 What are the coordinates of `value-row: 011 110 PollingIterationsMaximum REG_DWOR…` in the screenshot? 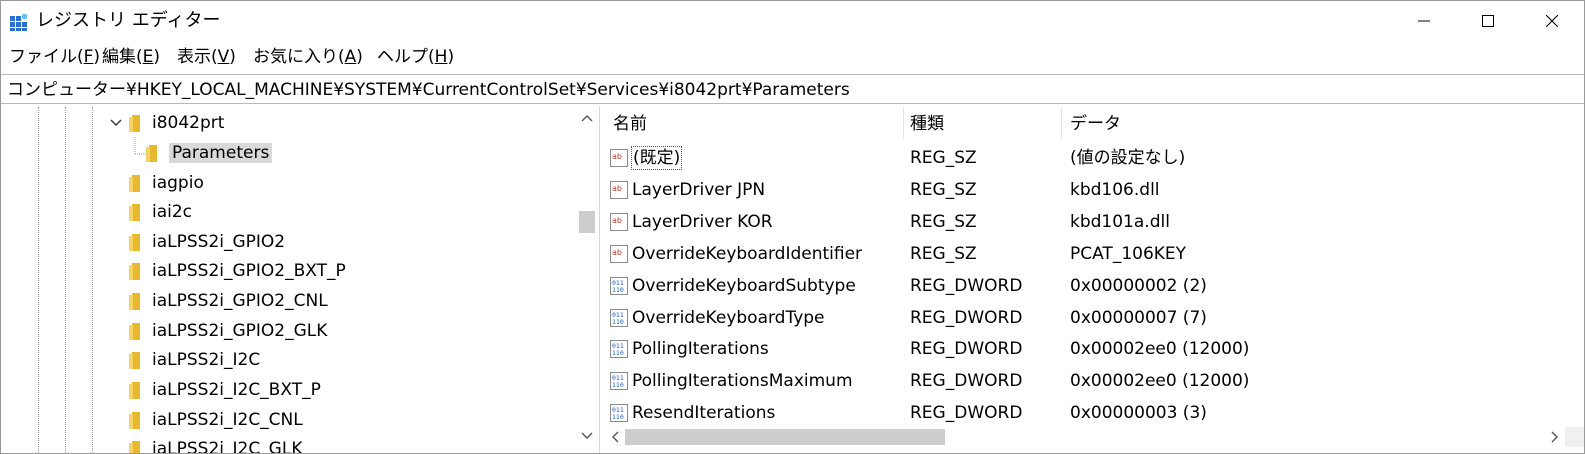 It's located at (1085, 381).